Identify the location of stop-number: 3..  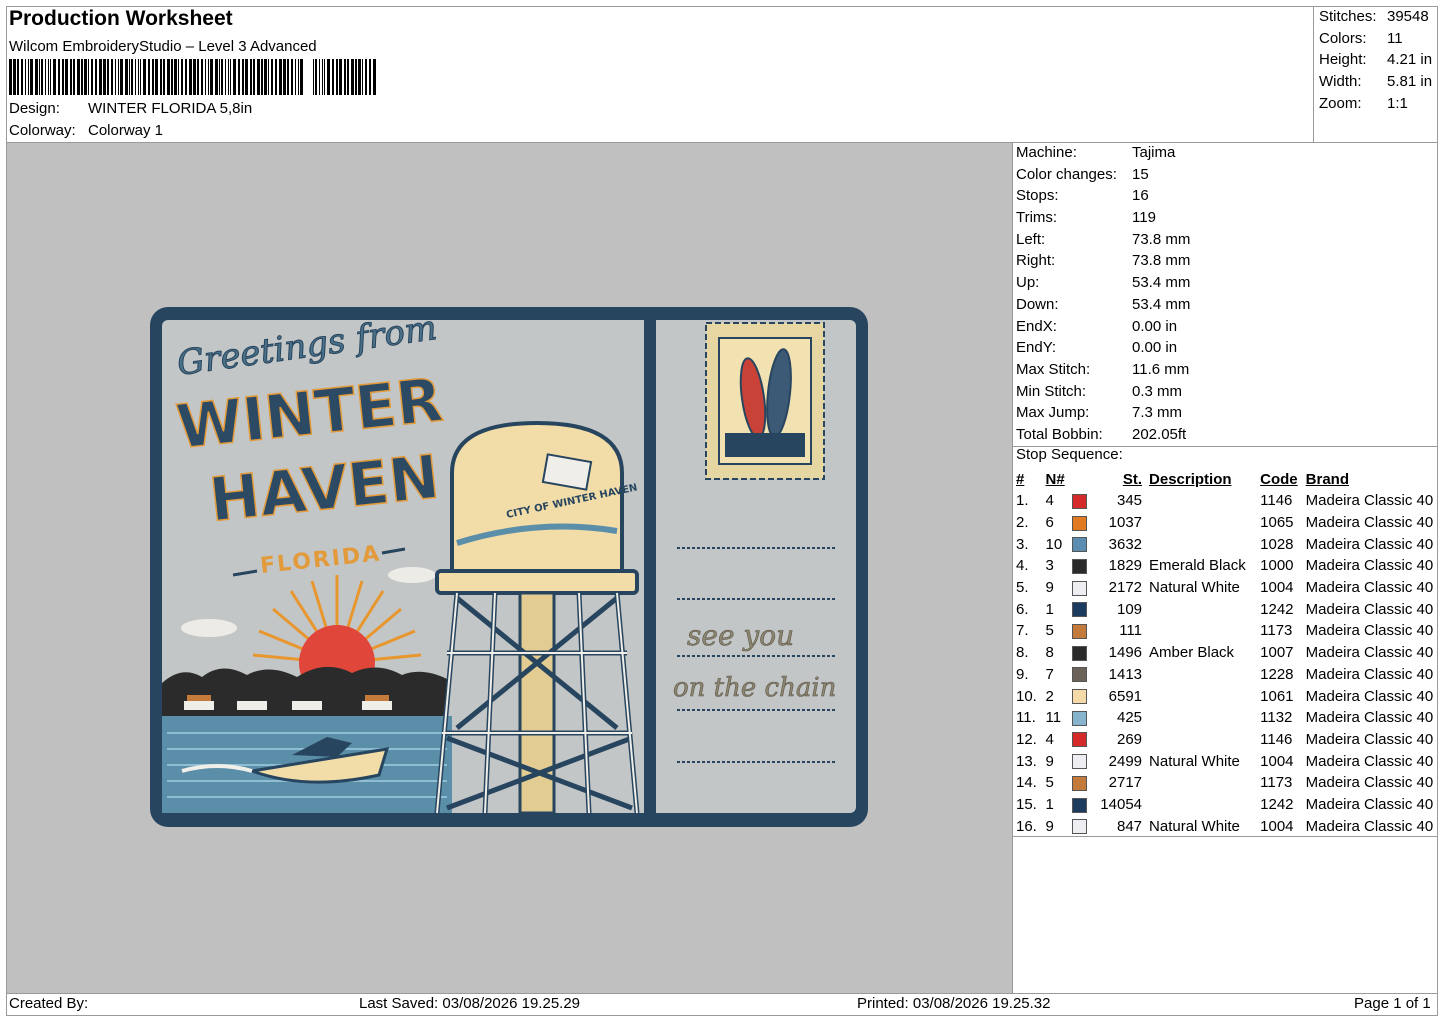
(1022, 544).